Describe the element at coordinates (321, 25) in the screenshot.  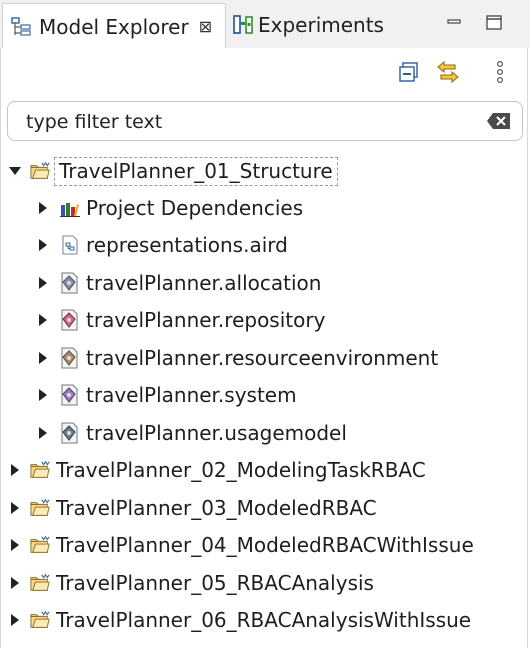
I see `tab-label: Experiments` at that location.